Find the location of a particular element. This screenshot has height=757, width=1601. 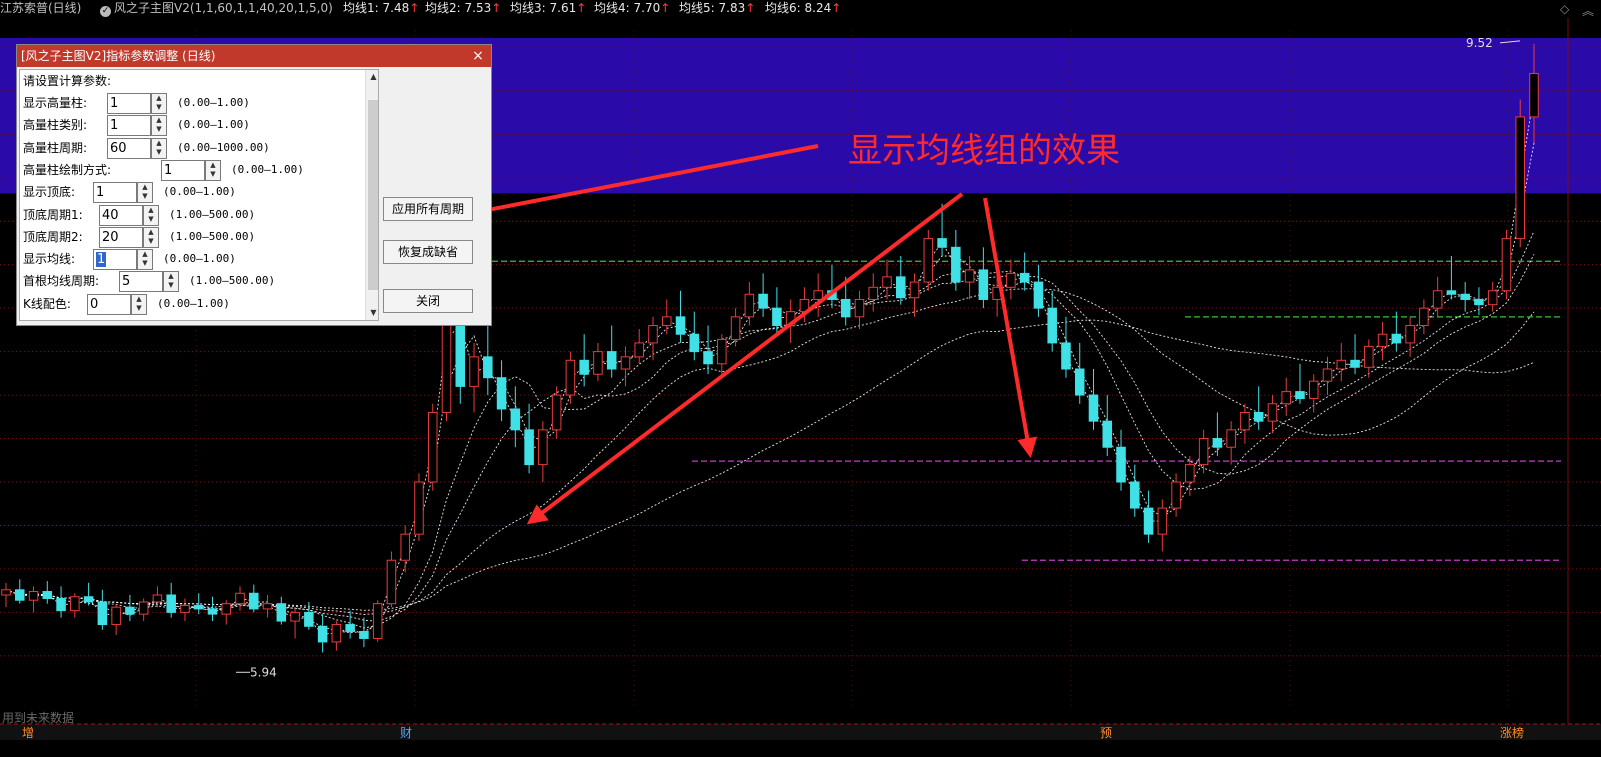

param-input: 60 is located at coordinates (129, 148).